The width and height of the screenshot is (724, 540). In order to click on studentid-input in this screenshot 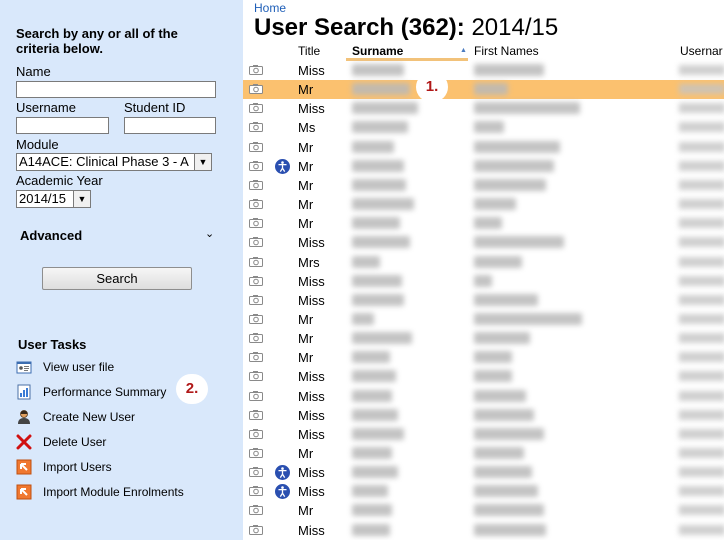, I will do `click(170, 125)`.